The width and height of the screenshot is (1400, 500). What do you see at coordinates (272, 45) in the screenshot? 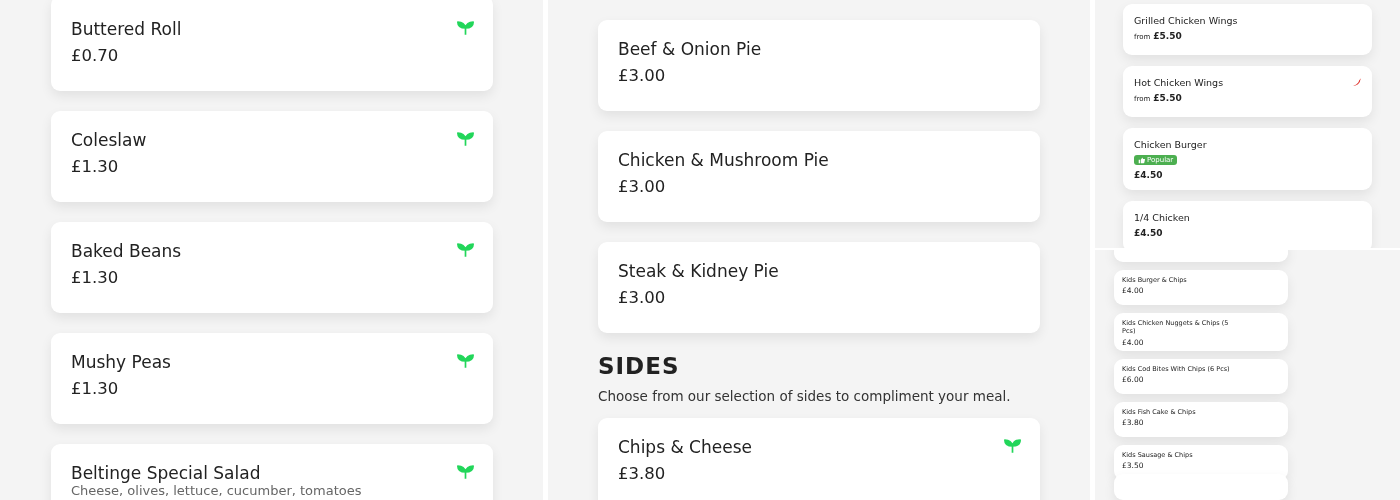
I see `menu-item-card: Buttered Roll £0.70` at bounding box center [272, 45].